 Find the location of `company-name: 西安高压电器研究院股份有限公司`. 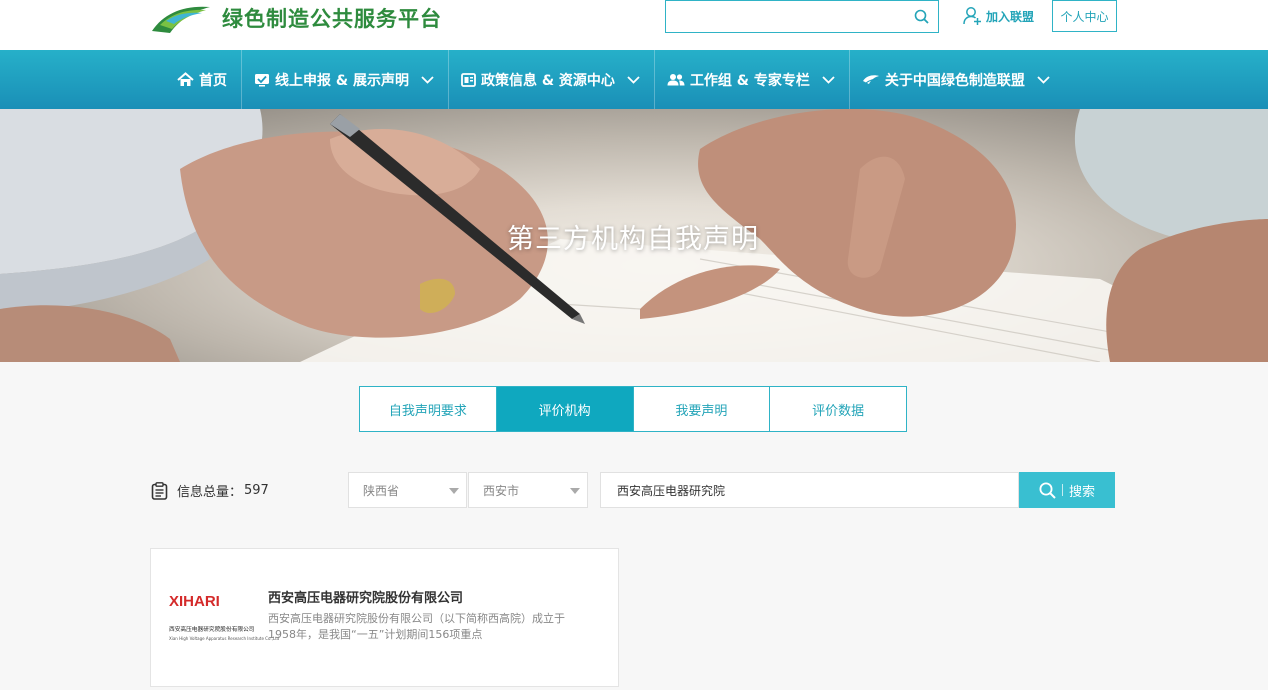

company-name: 西安高压电器研究院股份有限公司 is located at coordinates (365, 596).